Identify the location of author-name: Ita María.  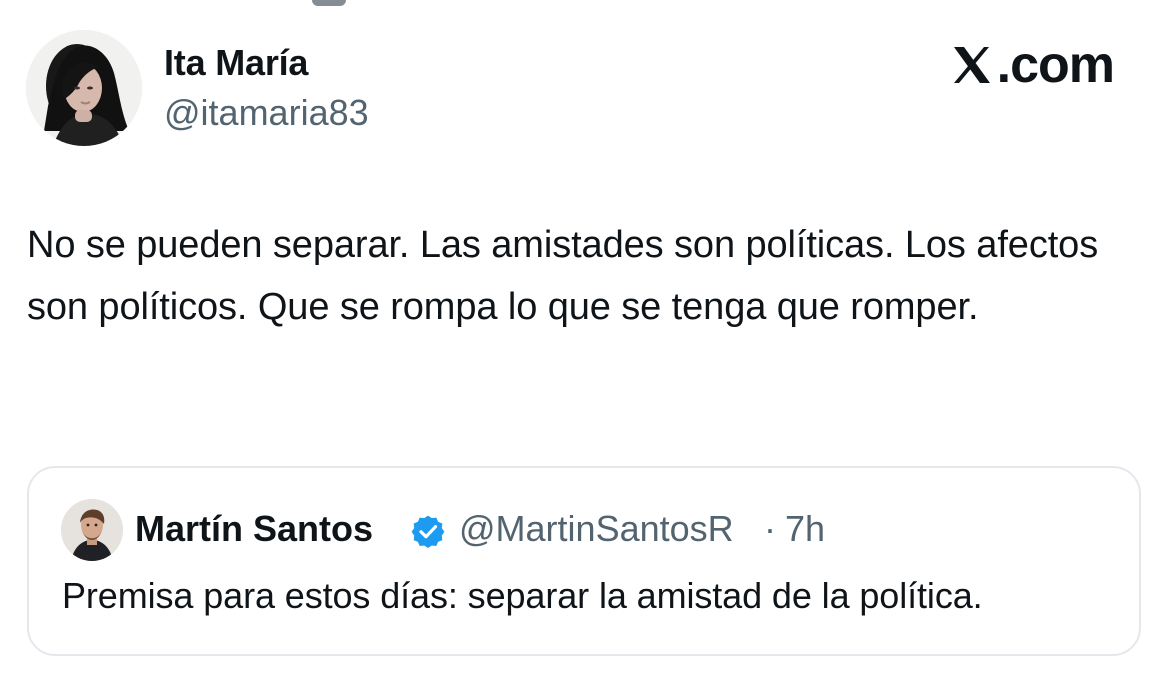
(236, 63).